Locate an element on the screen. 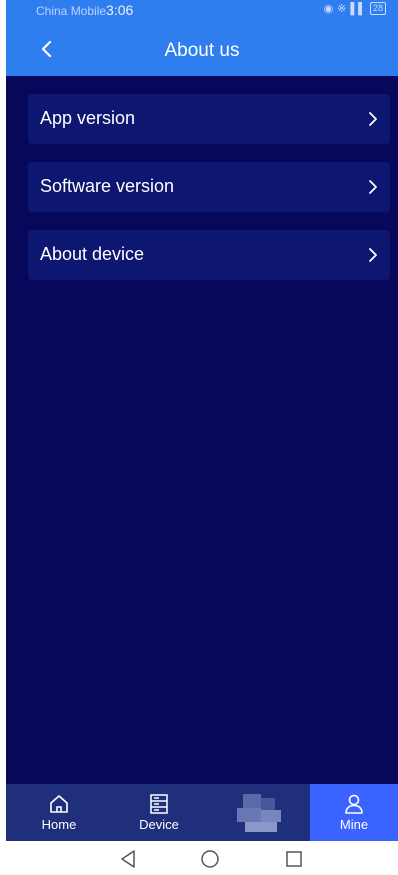 This screenshot has height=875, width=398. menu-item-about-device: About device is located at coordinates (209, 255).